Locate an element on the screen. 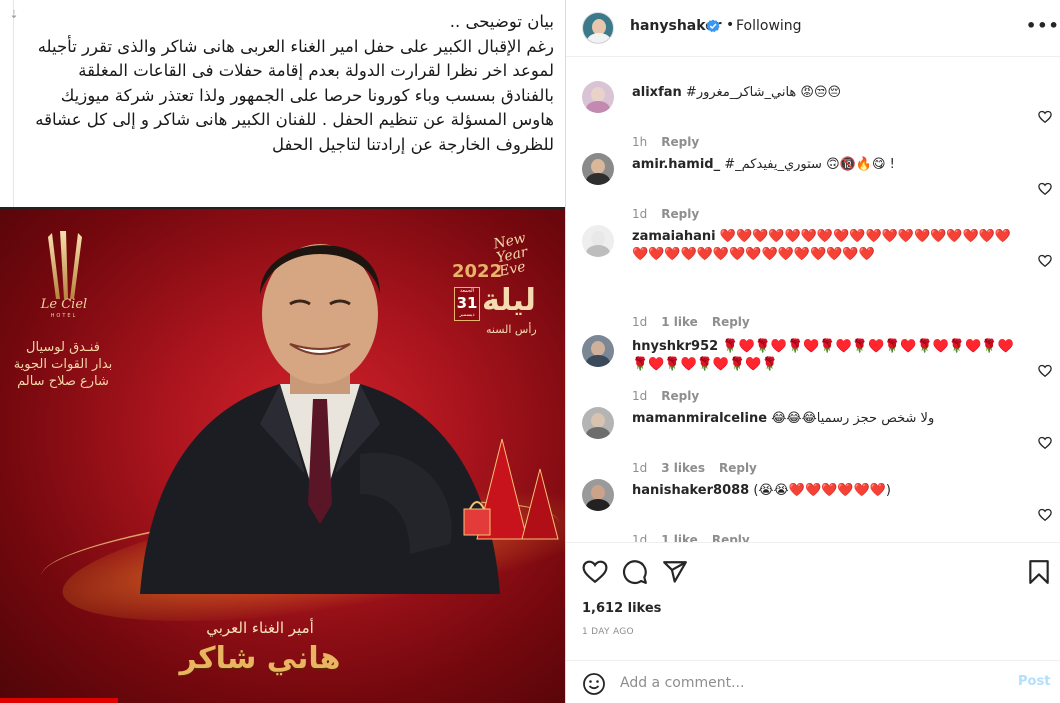 Image resolution: width=1060 pixels, height=703 pixels. comment-username: hanishaker8088 is located at coordinates (690, 490).